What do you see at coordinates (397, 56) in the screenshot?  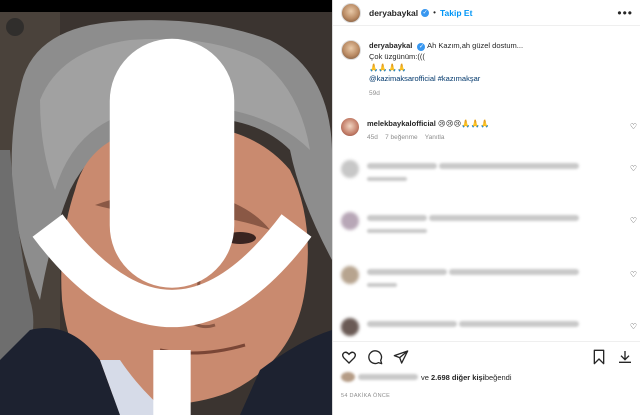 I see `caption-line-2: Çok üzgünüm:(((` at bounding box center [397, 56].